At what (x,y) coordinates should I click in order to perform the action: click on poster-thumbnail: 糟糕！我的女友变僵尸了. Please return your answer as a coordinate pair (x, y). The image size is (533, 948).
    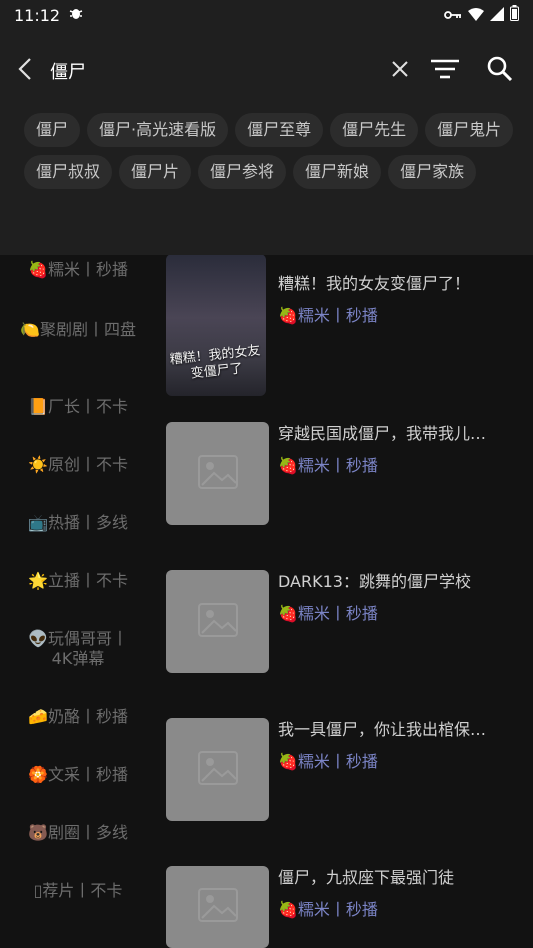
    Looking at the image, I should click on (216, 325).